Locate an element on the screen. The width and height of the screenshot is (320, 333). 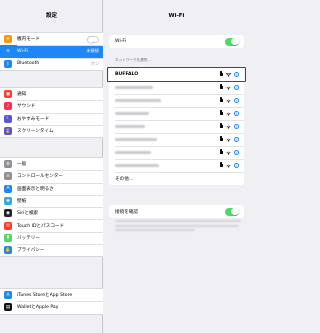
sidebar-item-label: WalletとApple Pay is located at coordinates (38, 308).